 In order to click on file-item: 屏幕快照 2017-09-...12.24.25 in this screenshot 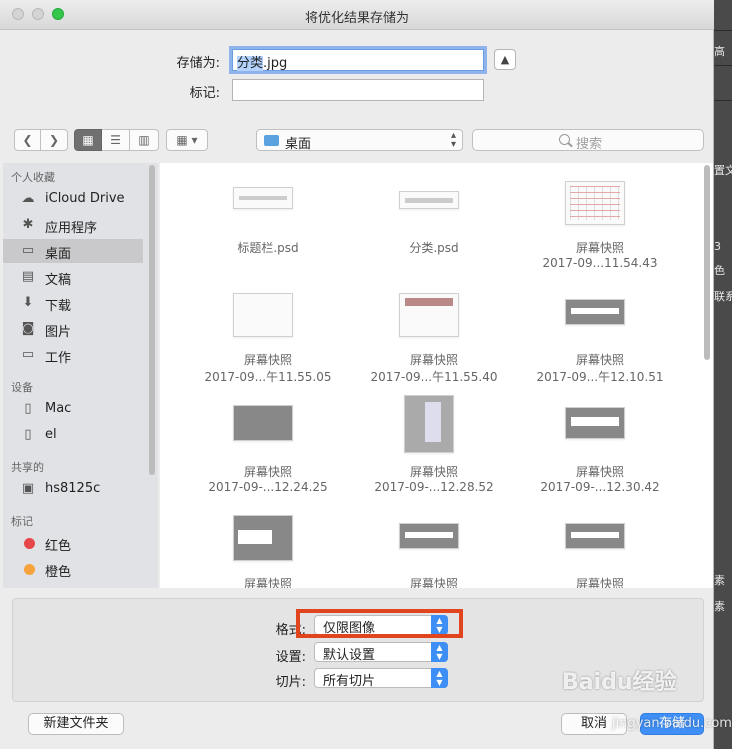, I will do `click(268, 460)`.